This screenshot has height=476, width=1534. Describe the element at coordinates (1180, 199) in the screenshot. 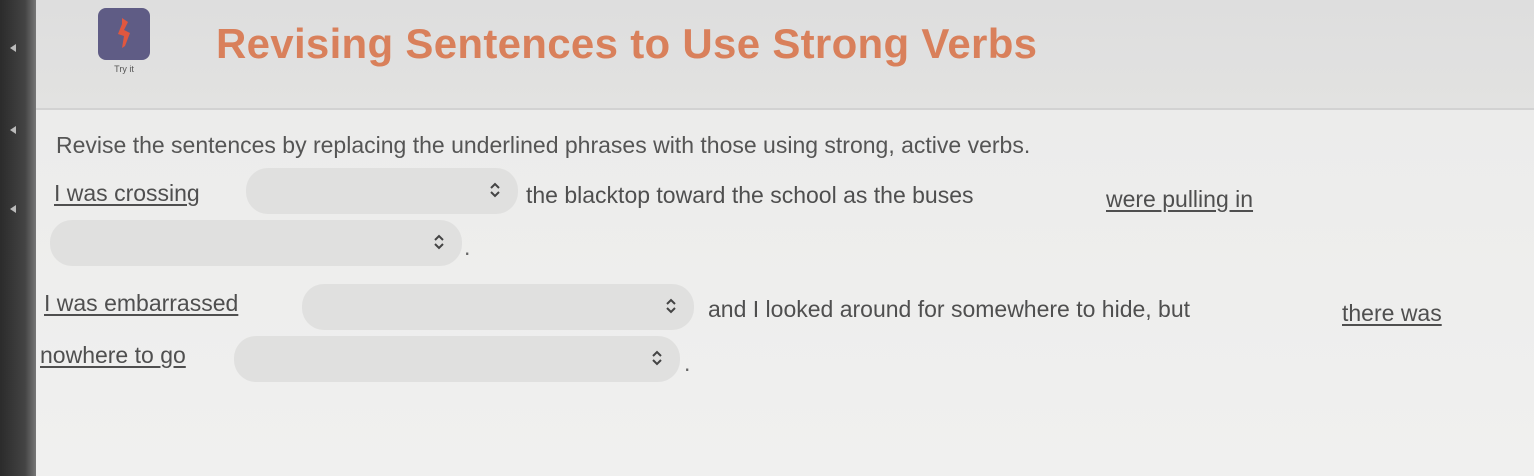

I see `underlined-phrase: were pulling in` at that location.